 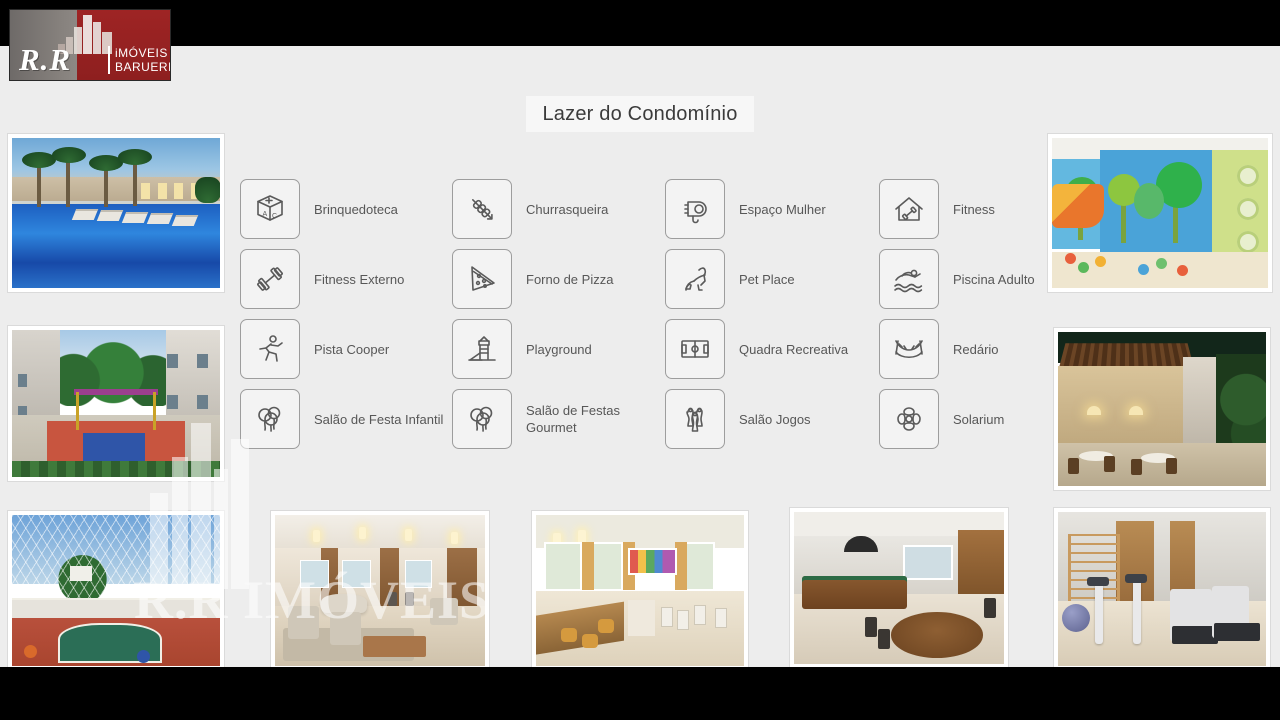 I want to click on photo-playground-quadra, so click(x=116, y=403).